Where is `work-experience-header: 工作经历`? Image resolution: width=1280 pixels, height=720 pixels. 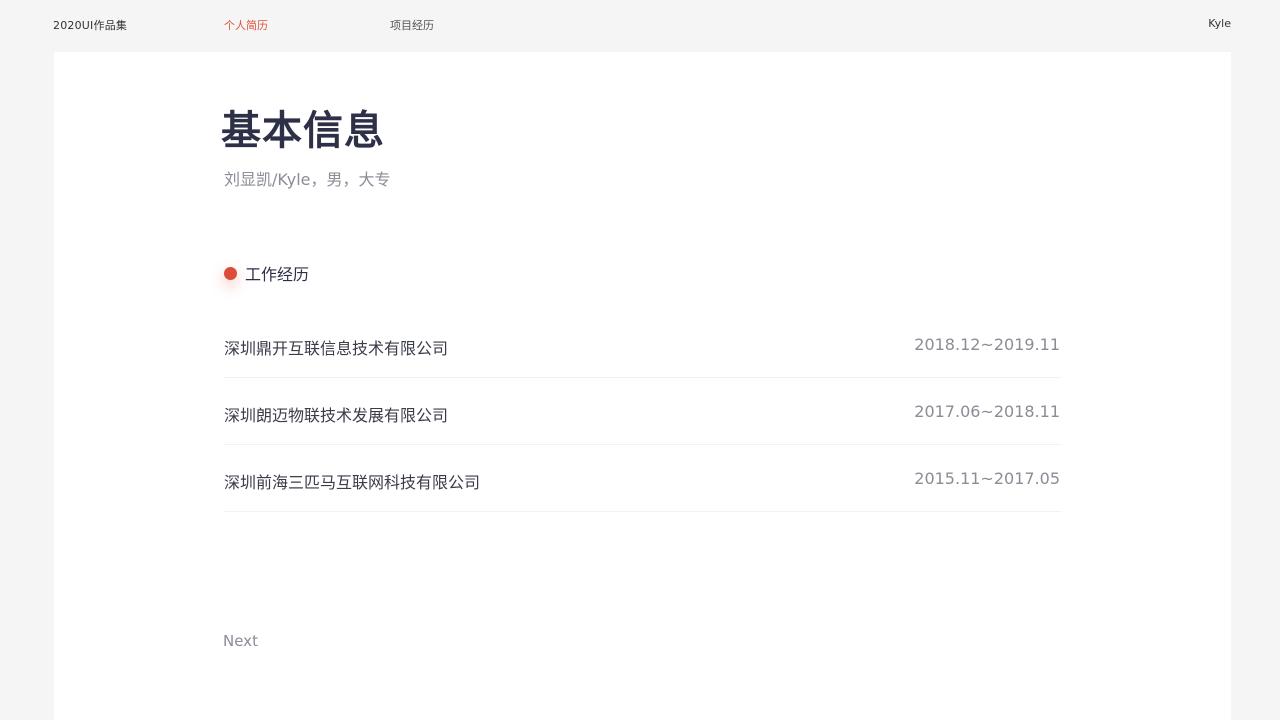 work-experience-header: 工作经历 is located at coordinates (267, 273).